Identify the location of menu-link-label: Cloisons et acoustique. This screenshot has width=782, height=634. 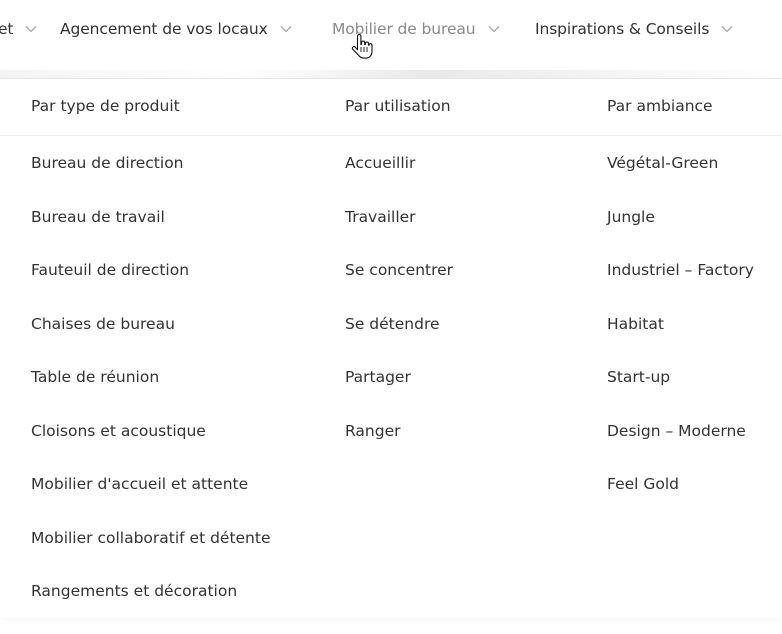
(118, 430).